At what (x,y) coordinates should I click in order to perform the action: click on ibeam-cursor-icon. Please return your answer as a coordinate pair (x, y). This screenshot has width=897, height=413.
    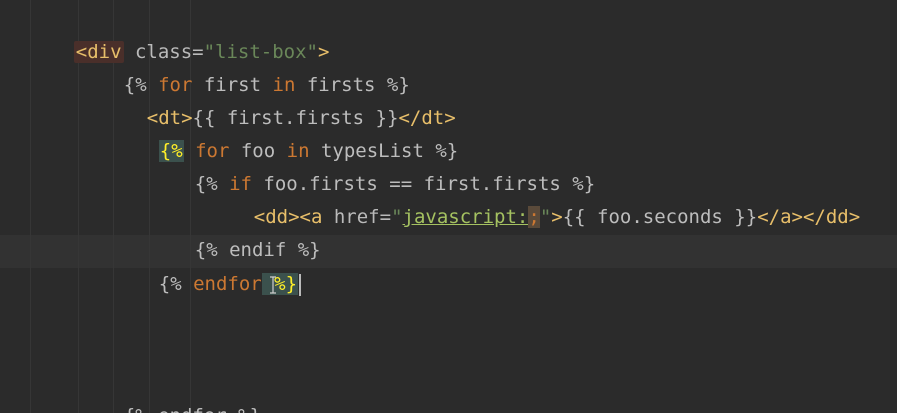
    Looking at the image, I should click on (273, 285).